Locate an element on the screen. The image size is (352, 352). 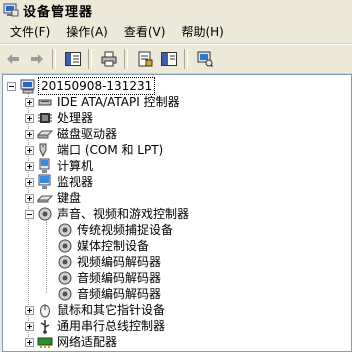
console-tree-button is located at coordinates (73, 59).